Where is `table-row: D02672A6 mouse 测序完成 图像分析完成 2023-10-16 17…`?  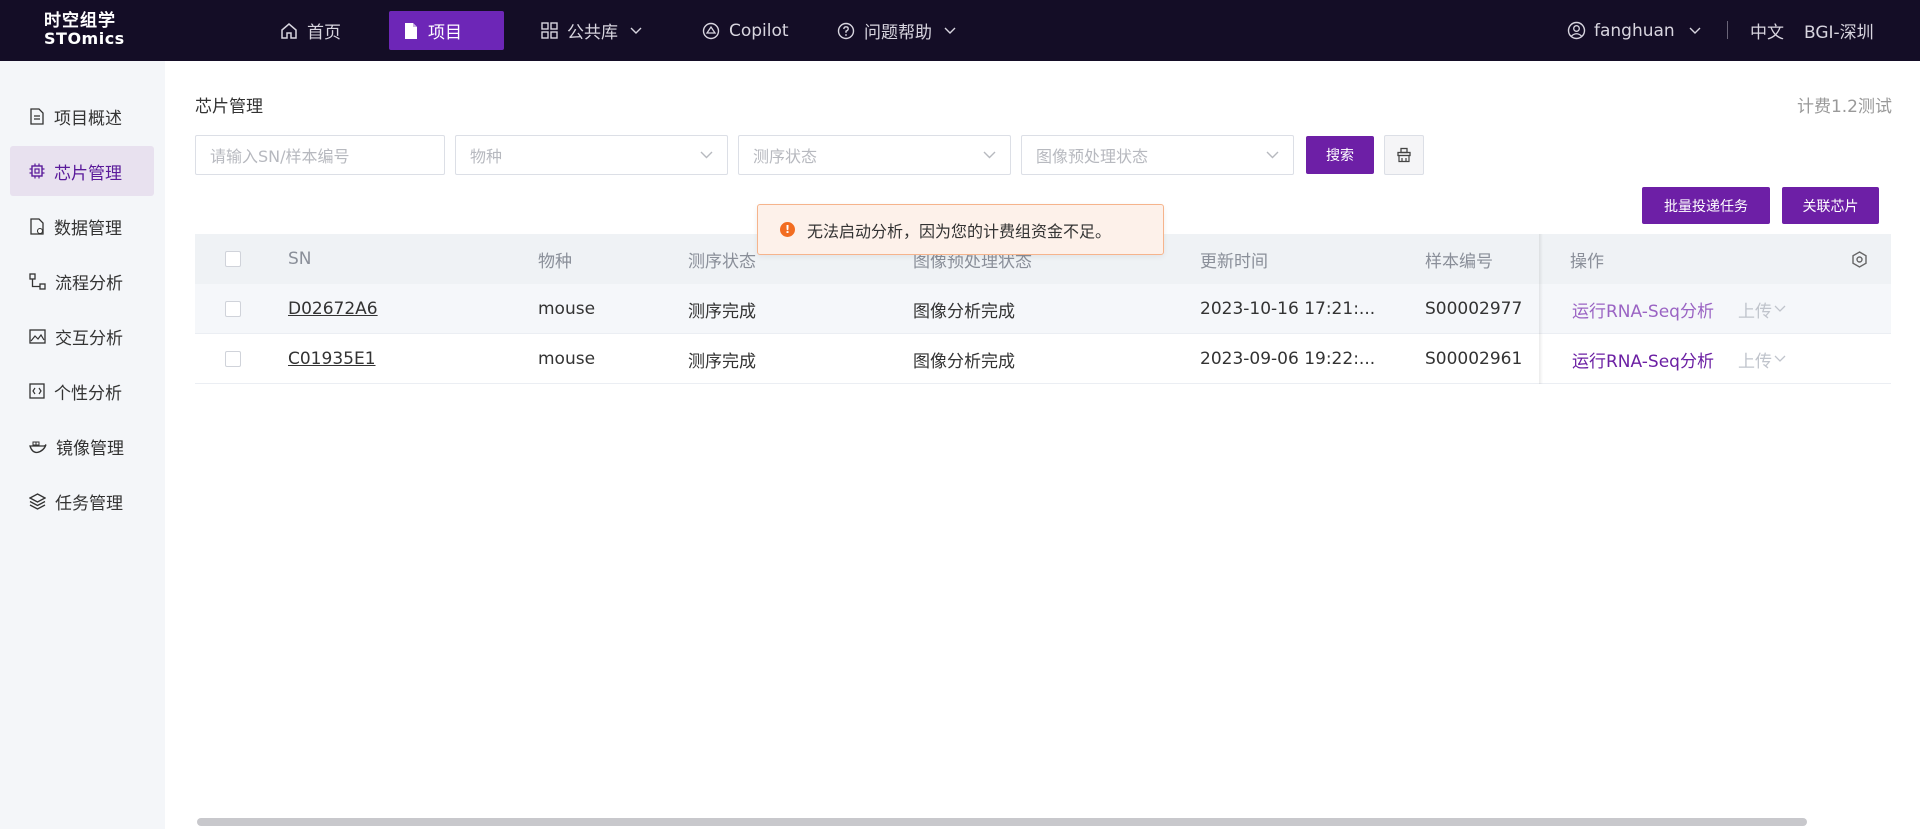
table-row: D02672A6 mouse 测序完成 图像分析完成 2023-10-16 17… is located at coordinates (1043, 309).